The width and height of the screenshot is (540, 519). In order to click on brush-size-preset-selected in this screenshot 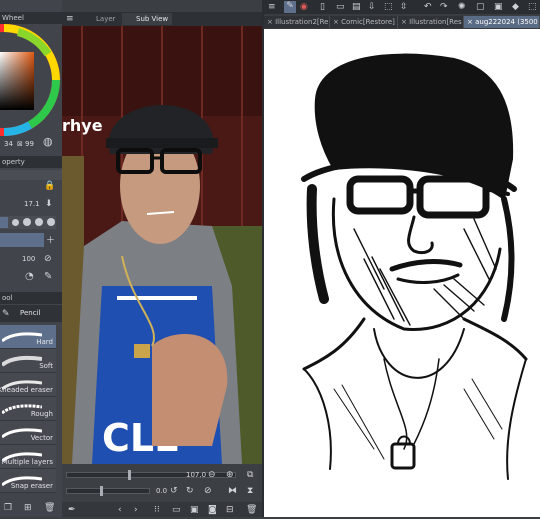, I will do `click(4, 222)`.